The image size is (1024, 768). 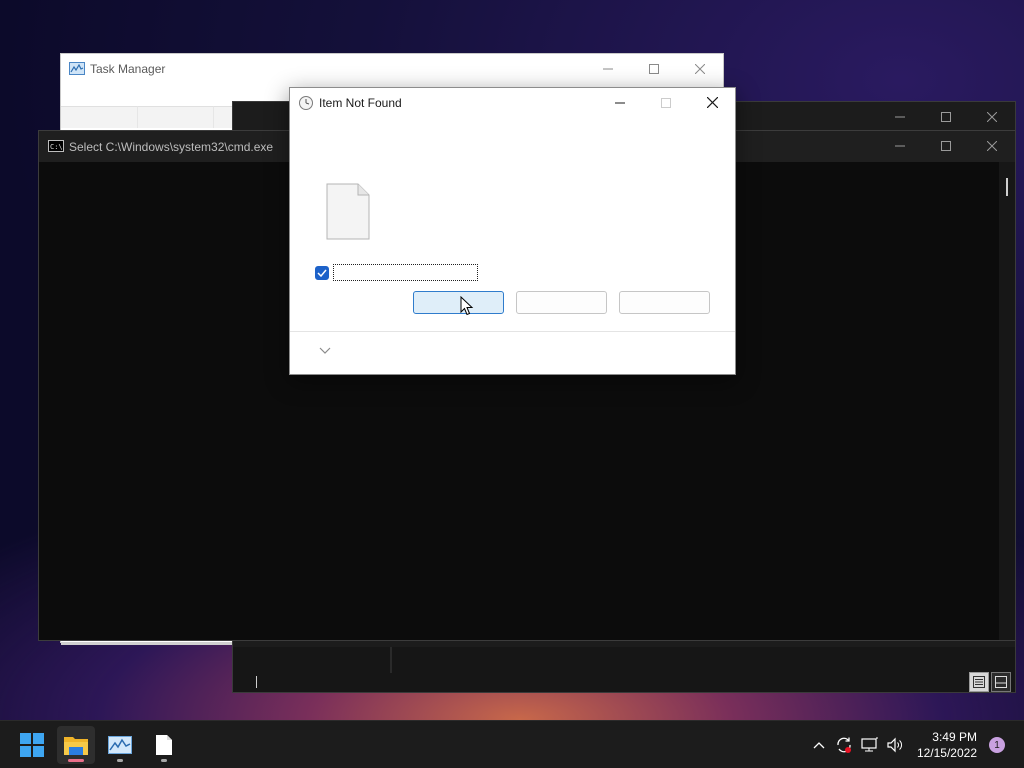 I want to click on taskbar-file-explorer, so click(x=76, y=745).